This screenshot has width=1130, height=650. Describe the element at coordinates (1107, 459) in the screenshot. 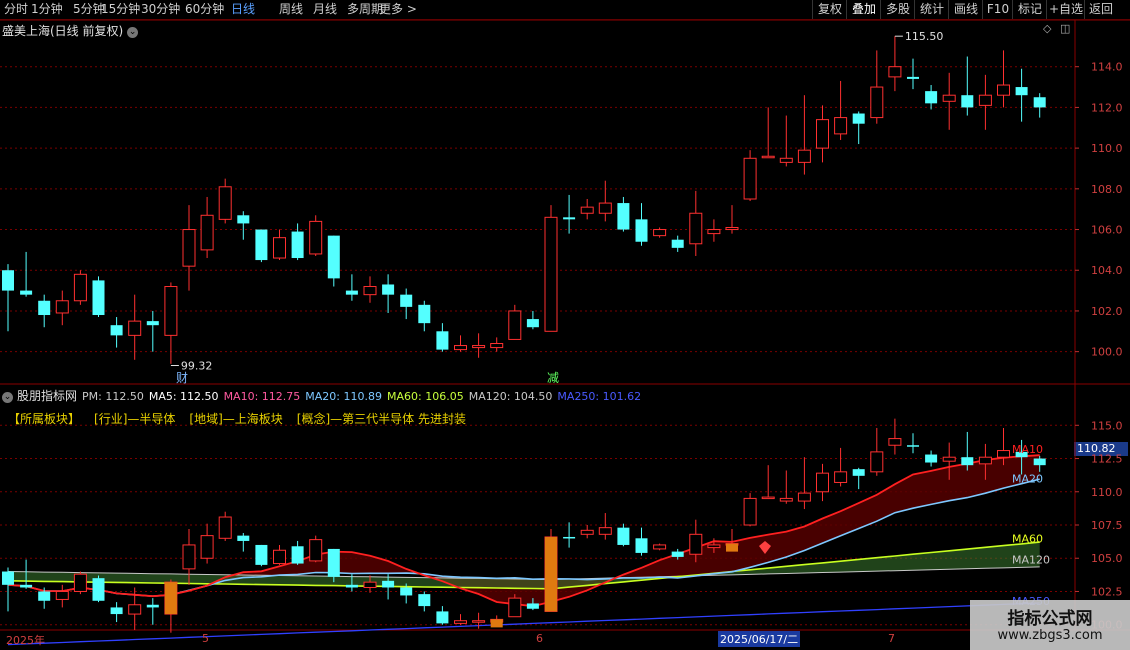

I see `ind-y-tick: 112.5` at that location.